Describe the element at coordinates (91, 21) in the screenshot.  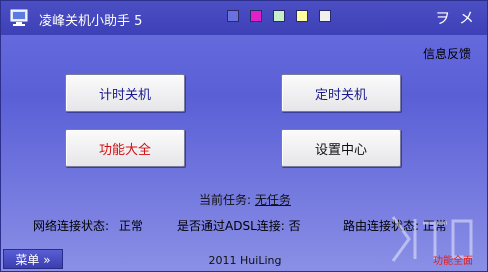
I see `app-title: 凌峰关机小助手 5` at that location.